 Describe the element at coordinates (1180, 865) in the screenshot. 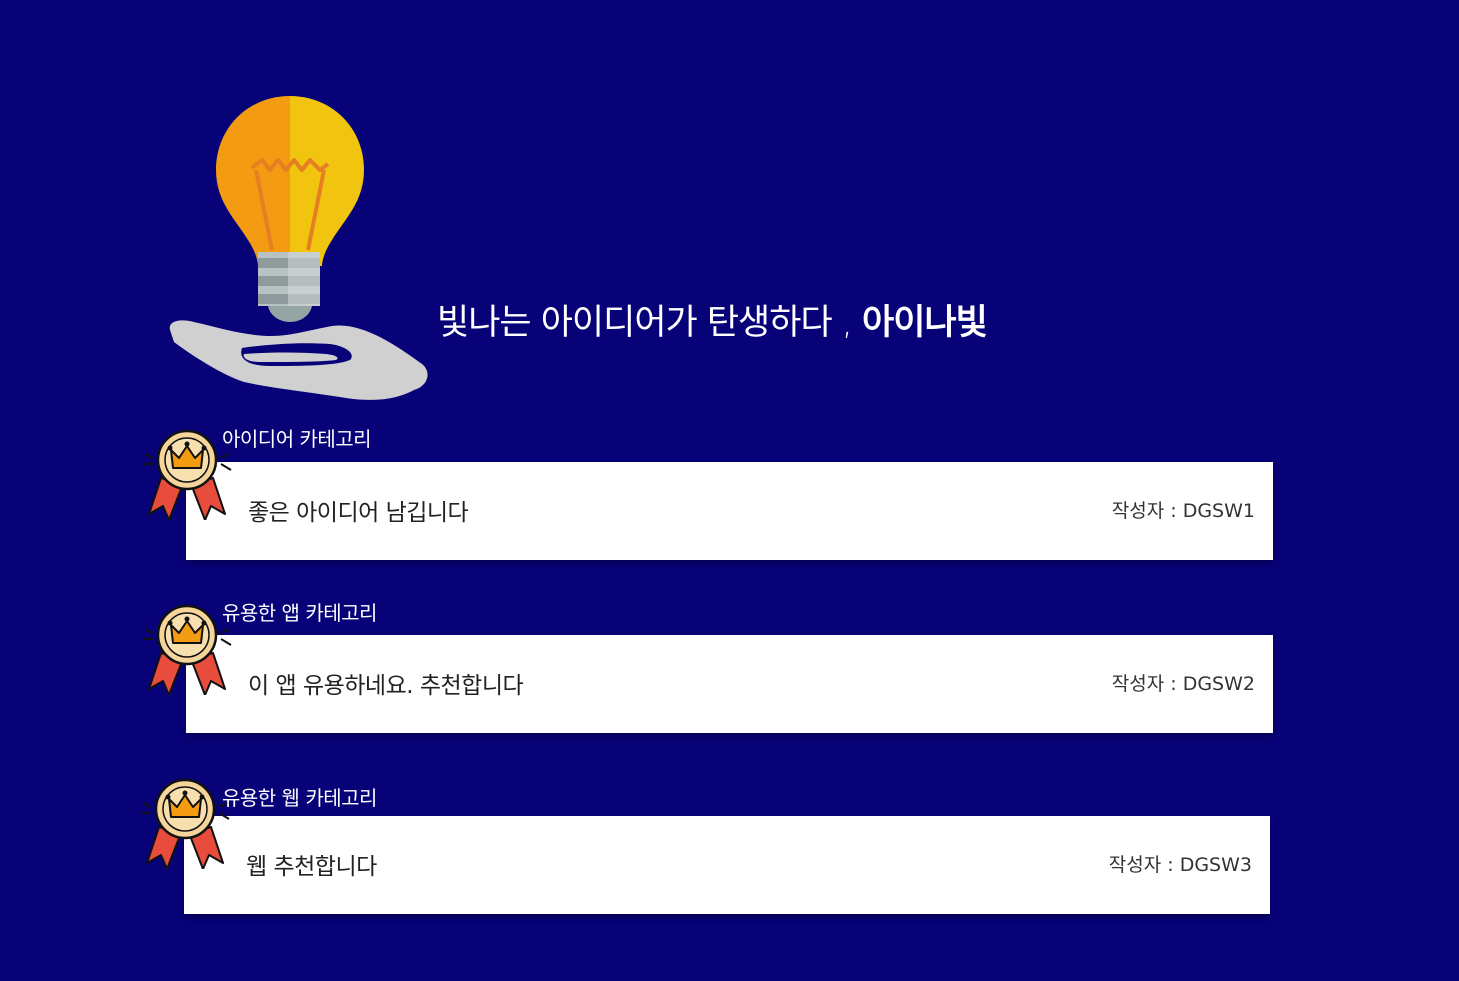

I see `post-author: 작성자 : DGSW3` at that location.